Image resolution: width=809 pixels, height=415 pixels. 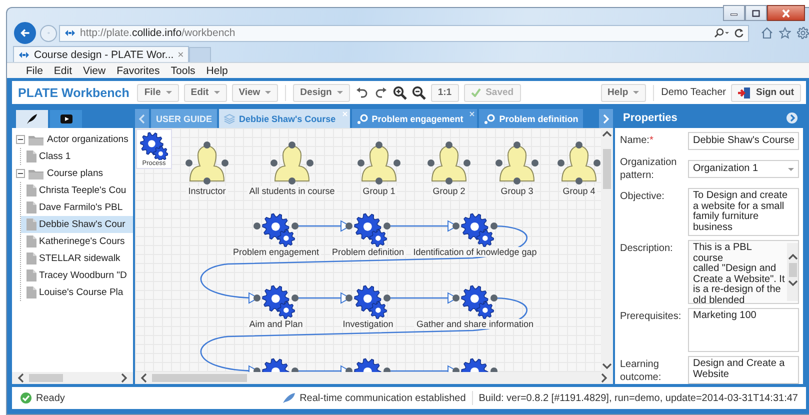 What do you see at coordinates (744, 169) in the screenshot?
I see `dropdown-field: Organization 1` at bounding box center [744, 169].